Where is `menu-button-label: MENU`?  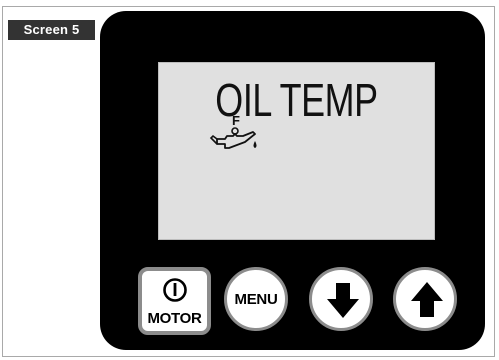 menu-button-label: MENU is located at coordinates (256, 299).